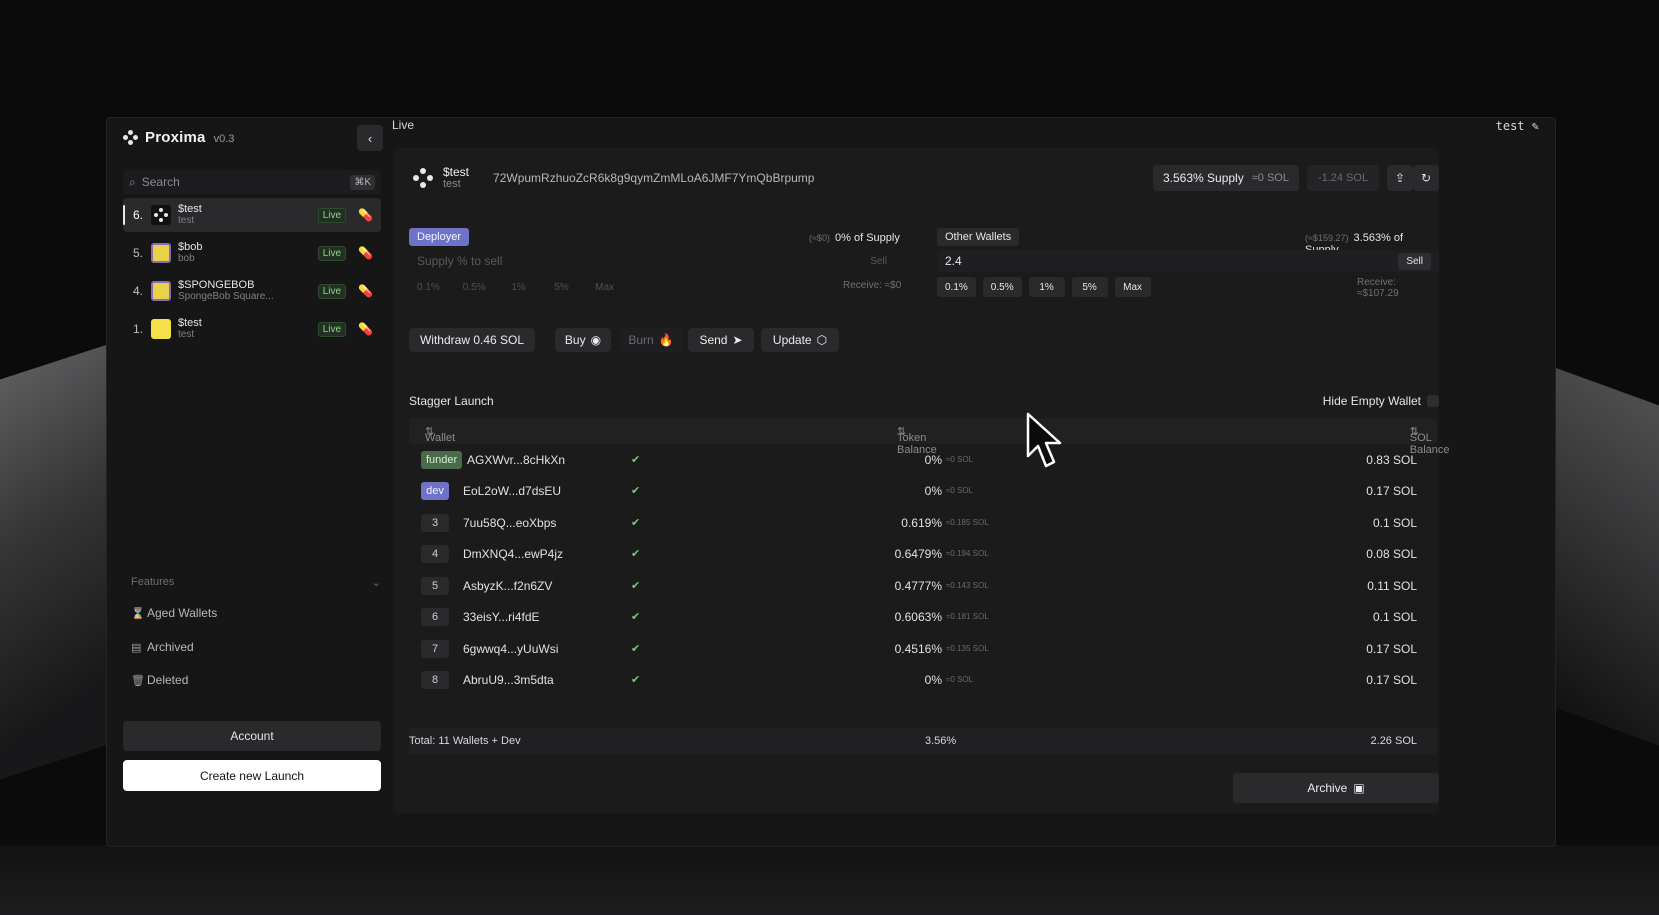 The height and width of the screenshot is (915, 1659). I want to click on token-name: test, so click(452, 184).